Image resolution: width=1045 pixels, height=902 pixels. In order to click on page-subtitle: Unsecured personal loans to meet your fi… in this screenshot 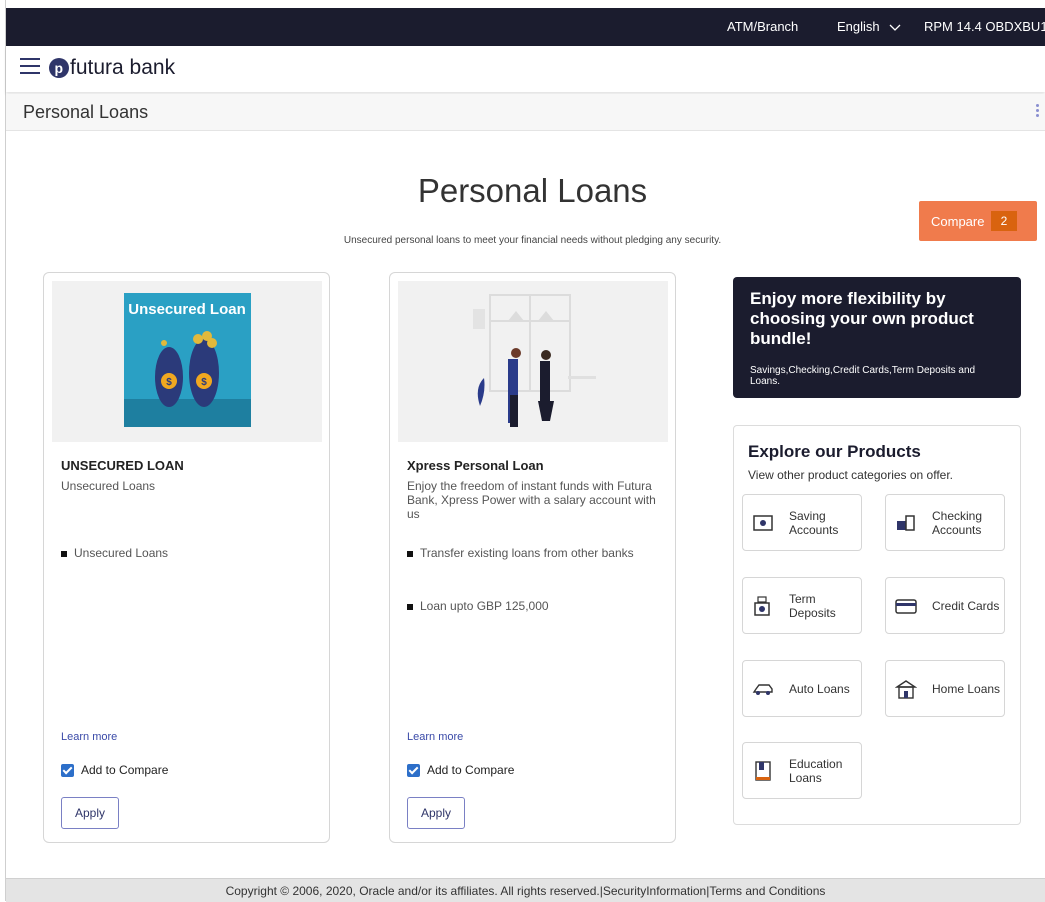, I will do `click(532, 240)`.